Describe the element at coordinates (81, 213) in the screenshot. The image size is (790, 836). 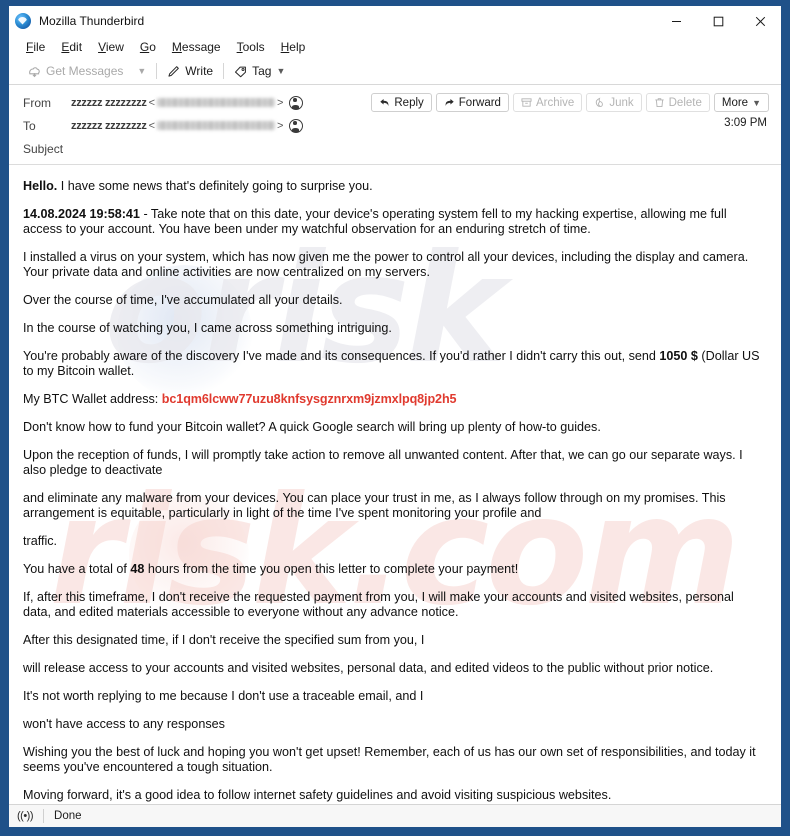
I see `body-segment: 14.08.2024 19:58:41` at that location.